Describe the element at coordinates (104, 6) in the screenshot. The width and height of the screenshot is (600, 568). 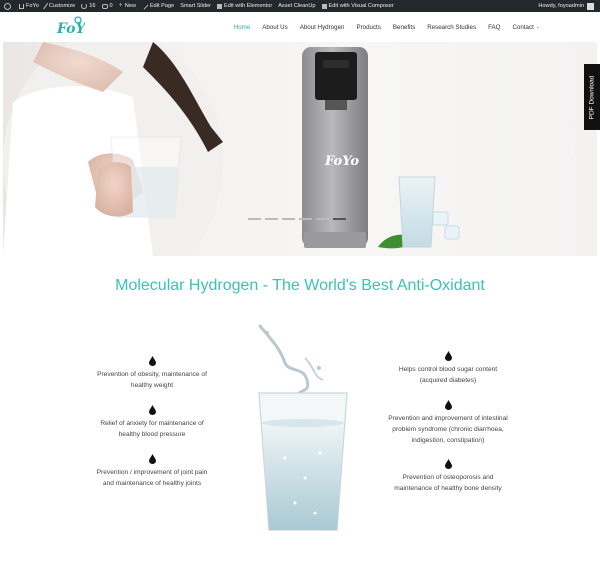
I see `comment-icon` at that location.